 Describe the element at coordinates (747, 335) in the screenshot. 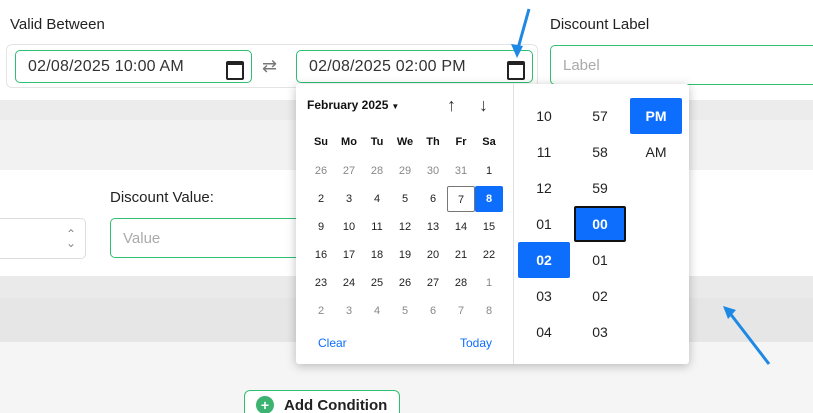

I see `annotation-arrow-bottom` at that location.